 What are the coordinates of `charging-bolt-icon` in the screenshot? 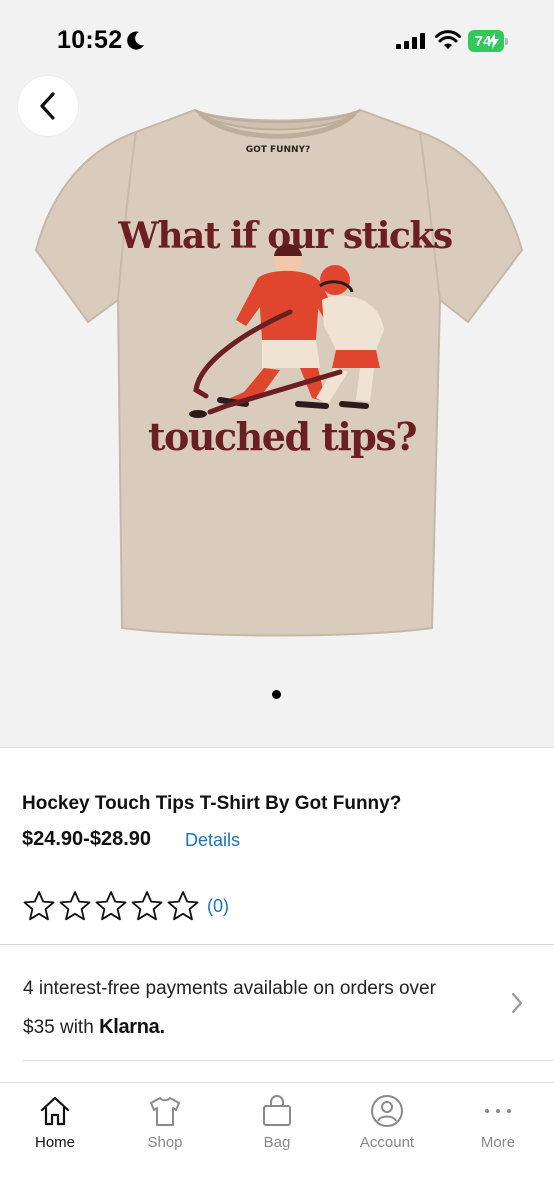 It's located at (494, 41).